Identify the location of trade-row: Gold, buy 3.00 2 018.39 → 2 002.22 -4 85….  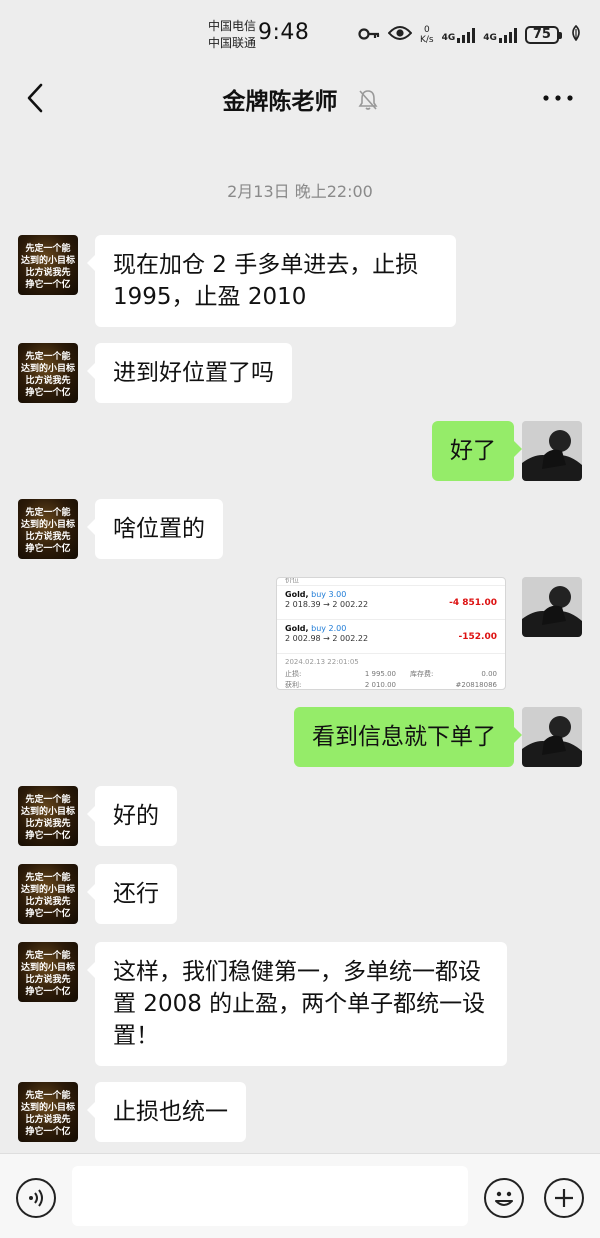
(391, 603).